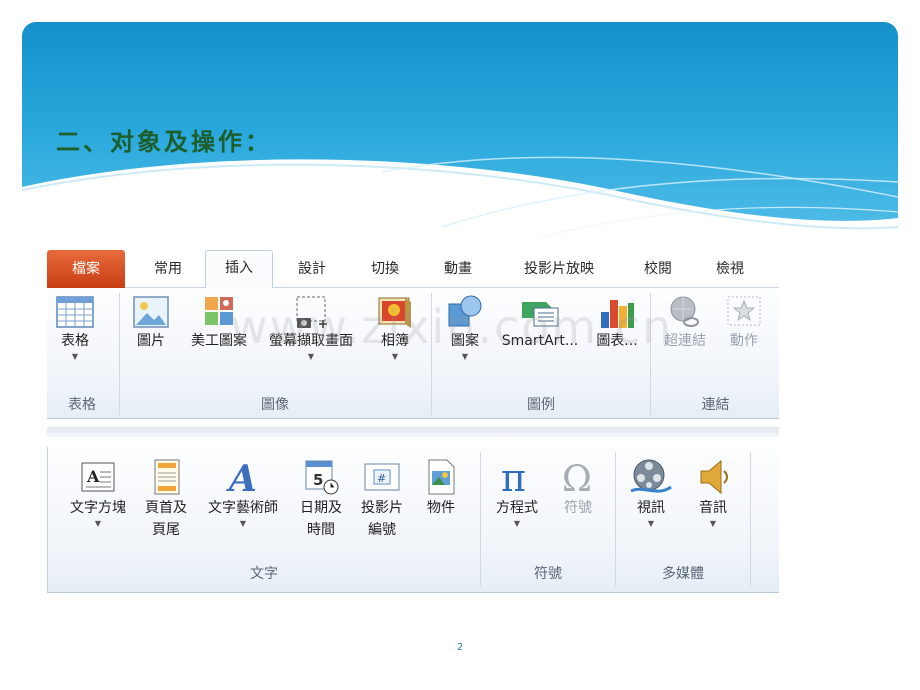 The image size is (920, 690). Describe the element at coordinates (617, 314) in the screenshot. I see `bar-chart-icon` at that location.